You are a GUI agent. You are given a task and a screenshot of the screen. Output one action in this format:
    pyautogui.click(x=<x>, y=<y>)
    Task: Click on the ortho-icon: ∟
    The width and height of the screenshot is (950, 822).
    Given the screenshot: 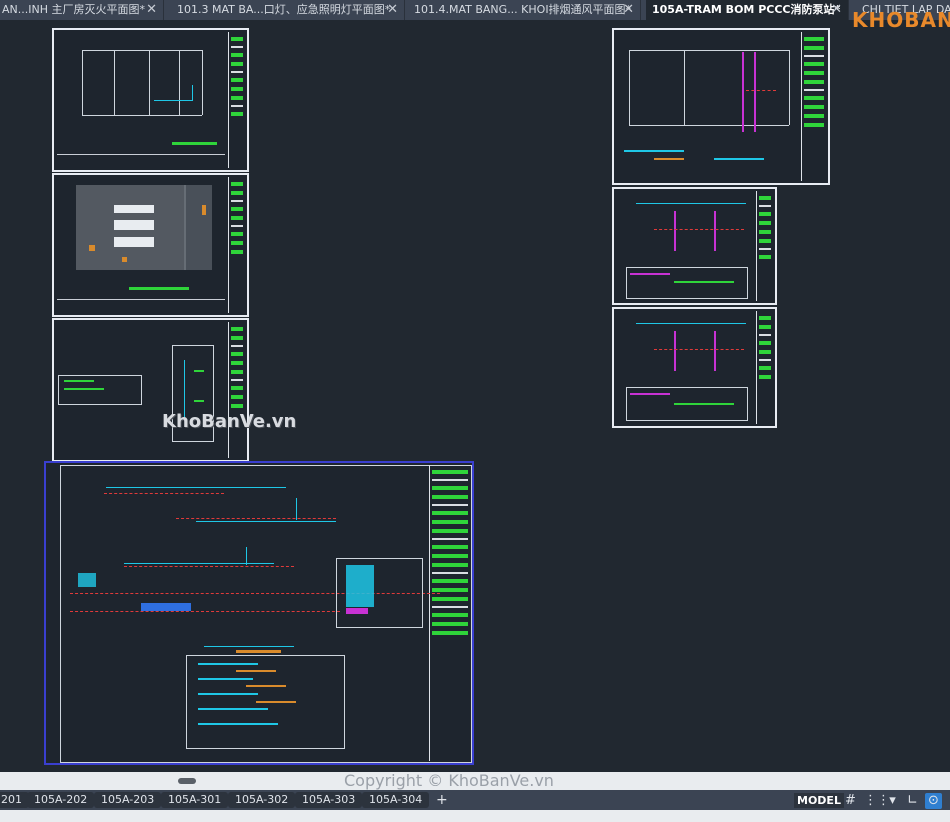 What is the action you would take?
    pyautogui.click(x=912, y=801)
    